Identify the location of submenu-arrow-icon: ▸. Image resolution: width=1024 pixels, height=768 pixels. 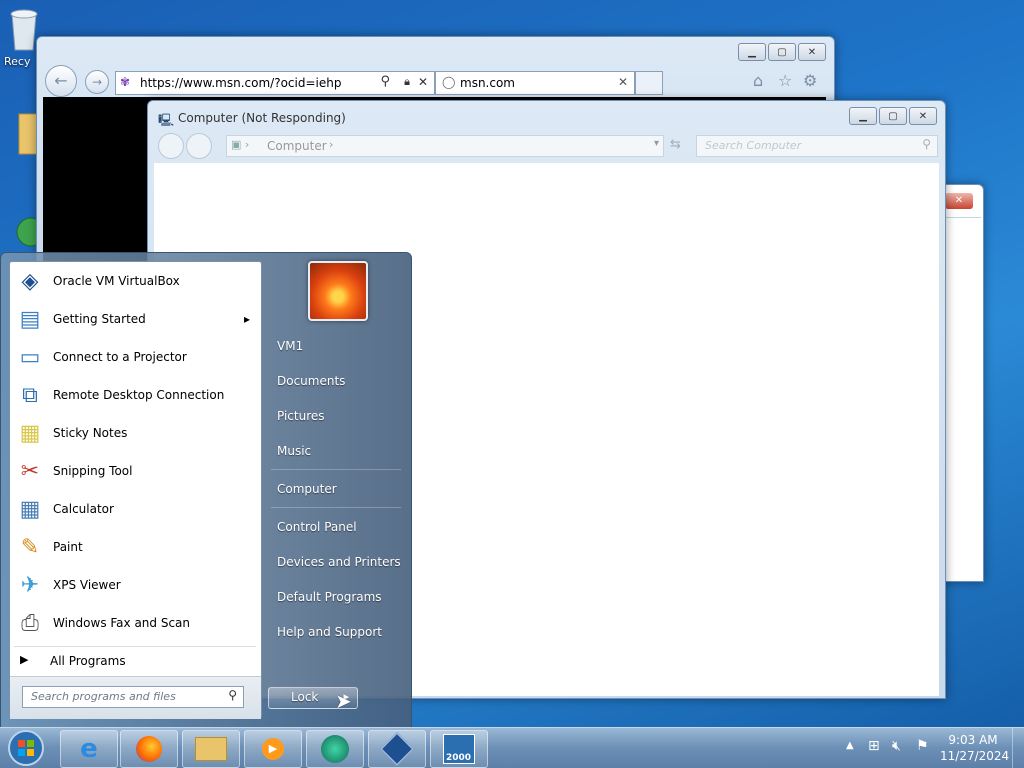
(246, 319).